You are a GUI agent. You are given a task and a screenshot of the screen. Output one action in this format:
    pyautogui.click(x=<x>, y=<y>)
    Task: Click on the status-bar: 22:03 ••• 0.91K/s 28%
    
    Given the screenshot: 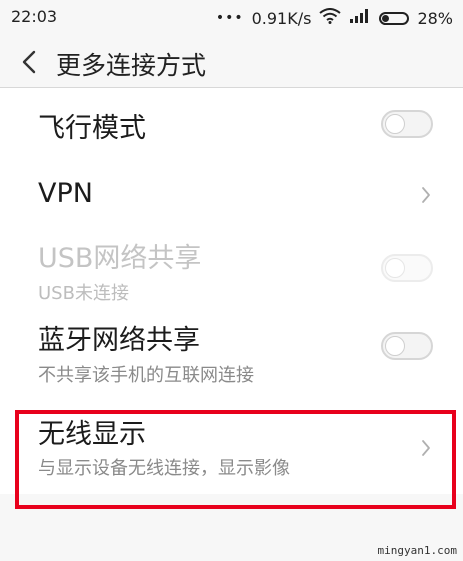 What is the action you would take?
    pyautogui.click(x=231, y=18)
    